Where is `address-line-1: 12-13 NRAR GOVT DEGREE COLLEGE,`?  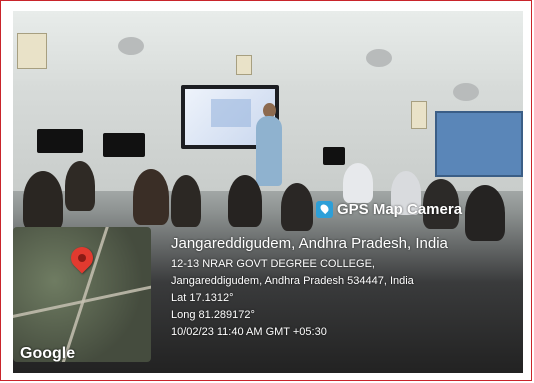 address-line-1: 12-13 NRAR GOVT DEGREE COLLEGE, is located at coordinates (273, 264).